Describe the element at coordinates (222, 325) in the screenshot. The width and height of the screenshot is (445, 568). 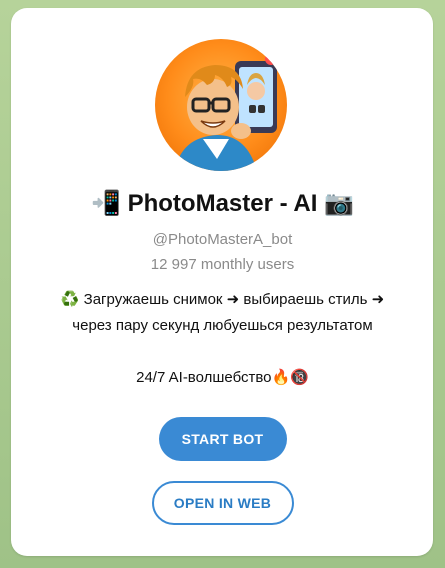
I see `description-line-2: через пару секунд любуешься результатом` at that location.